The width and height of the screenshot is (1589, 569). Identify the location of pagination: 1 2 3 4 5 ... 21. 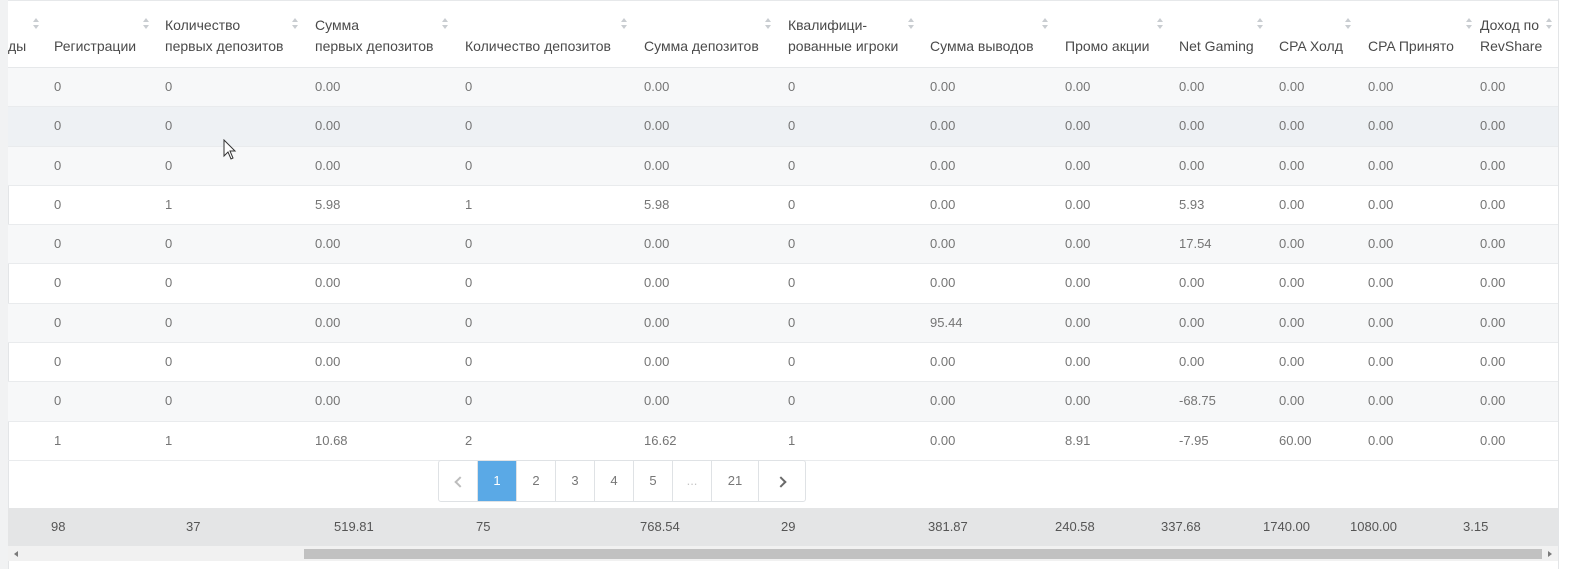
(622, 481).